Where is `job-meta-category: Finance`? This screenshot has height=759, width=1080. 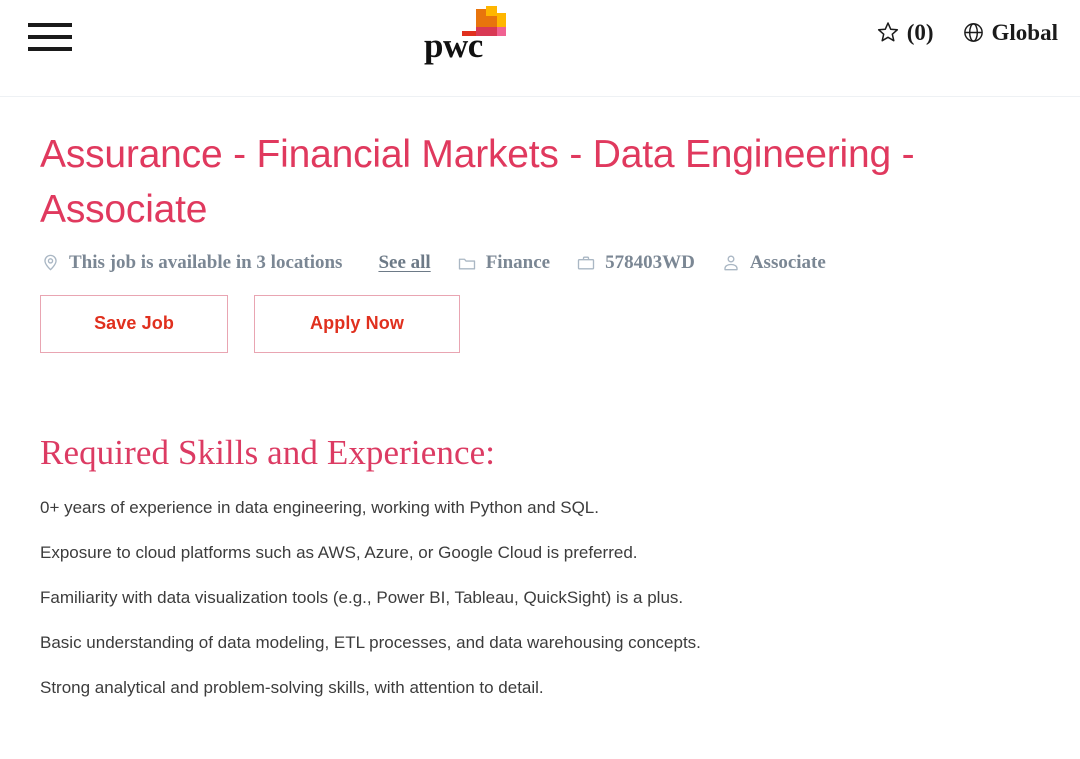
job-meta-category: Finance is located at coordinates (503, 263).